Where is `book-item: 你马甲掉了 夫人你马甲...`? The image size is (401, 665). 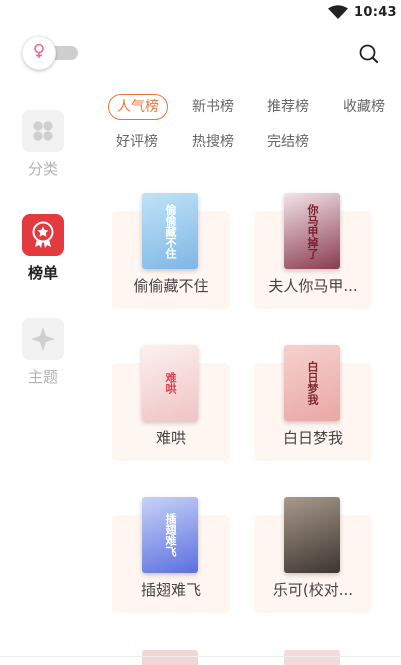 book-item: 你马甲掉了 夫人你马甲... is located at coordinates (313, 251).